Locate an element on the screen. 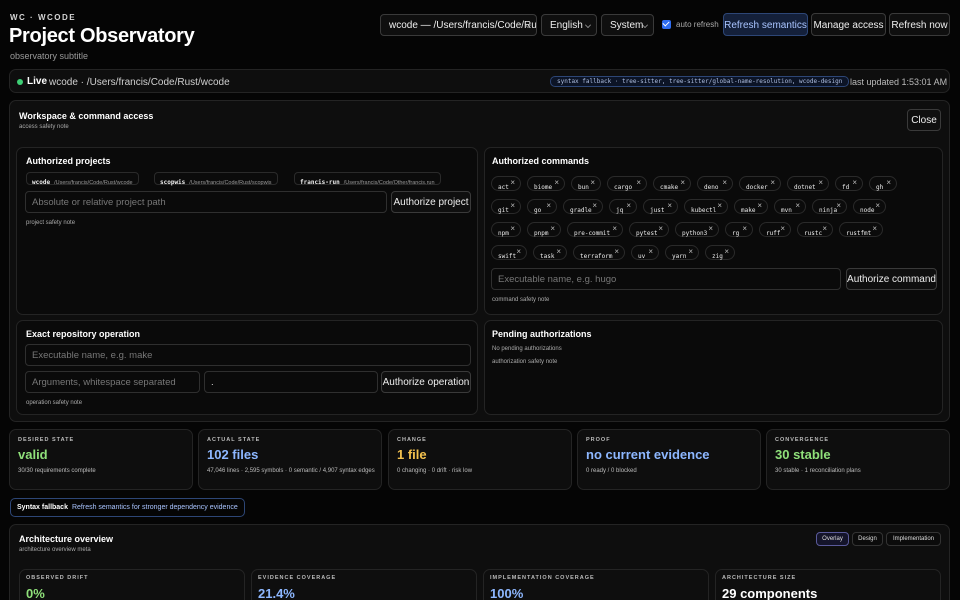 Image resolution: width=960 pixels, height=600 pixels. command-chip: git × is located at coordinates (506, 206).